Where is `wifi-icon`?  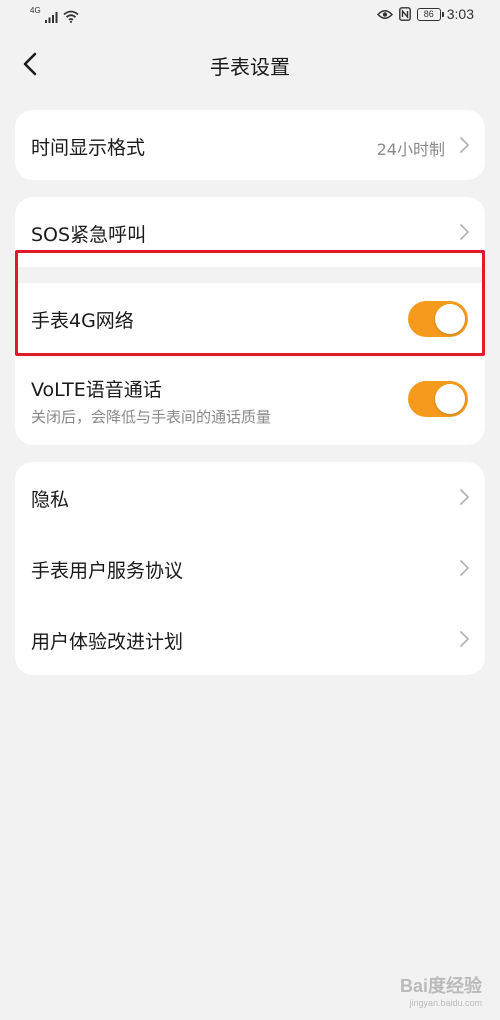
wifi-icon is located at coordinates (71, 16).